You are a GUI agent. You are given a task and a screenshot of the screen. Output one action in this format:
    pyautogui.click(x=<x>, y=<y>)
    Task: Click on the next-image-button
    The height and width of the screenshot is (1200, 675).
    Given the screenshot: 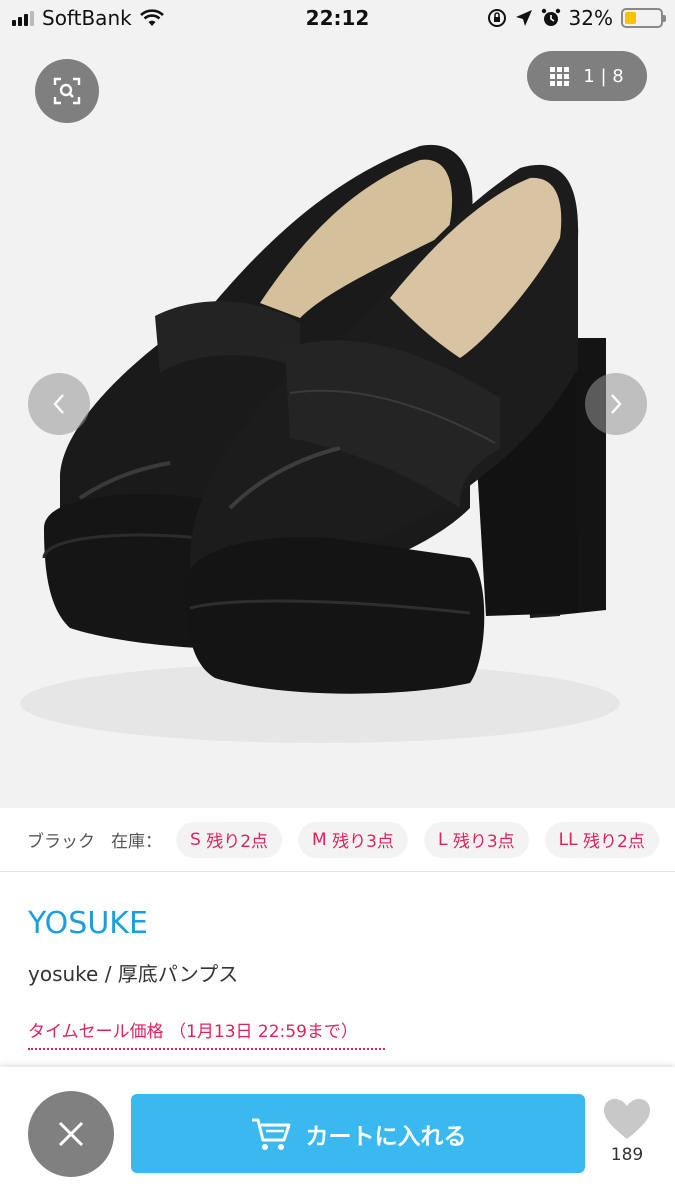 What is the action you would take?
    pyautogui.click(x=616, y=404)
    